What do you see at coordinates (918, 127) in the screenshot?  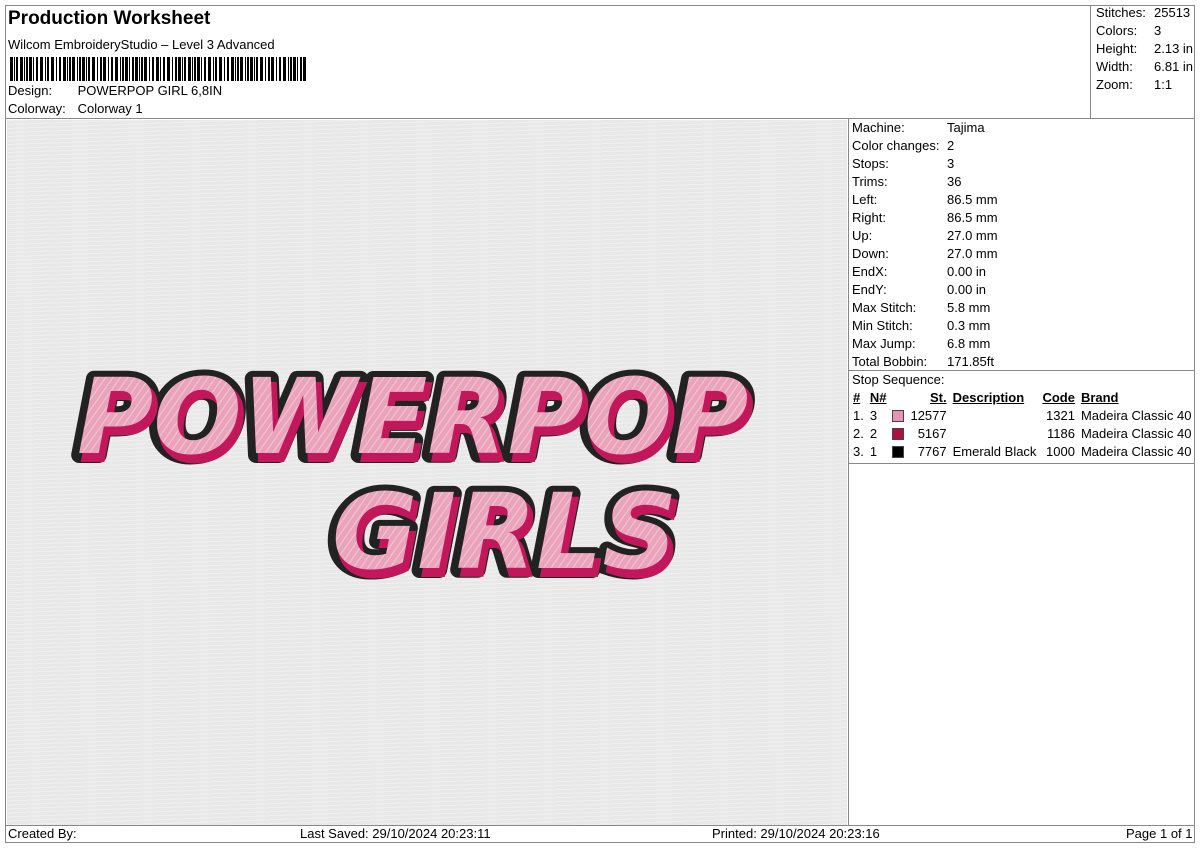 I see `info-row: Machine: Tajima` at bounding box center [918, 127].